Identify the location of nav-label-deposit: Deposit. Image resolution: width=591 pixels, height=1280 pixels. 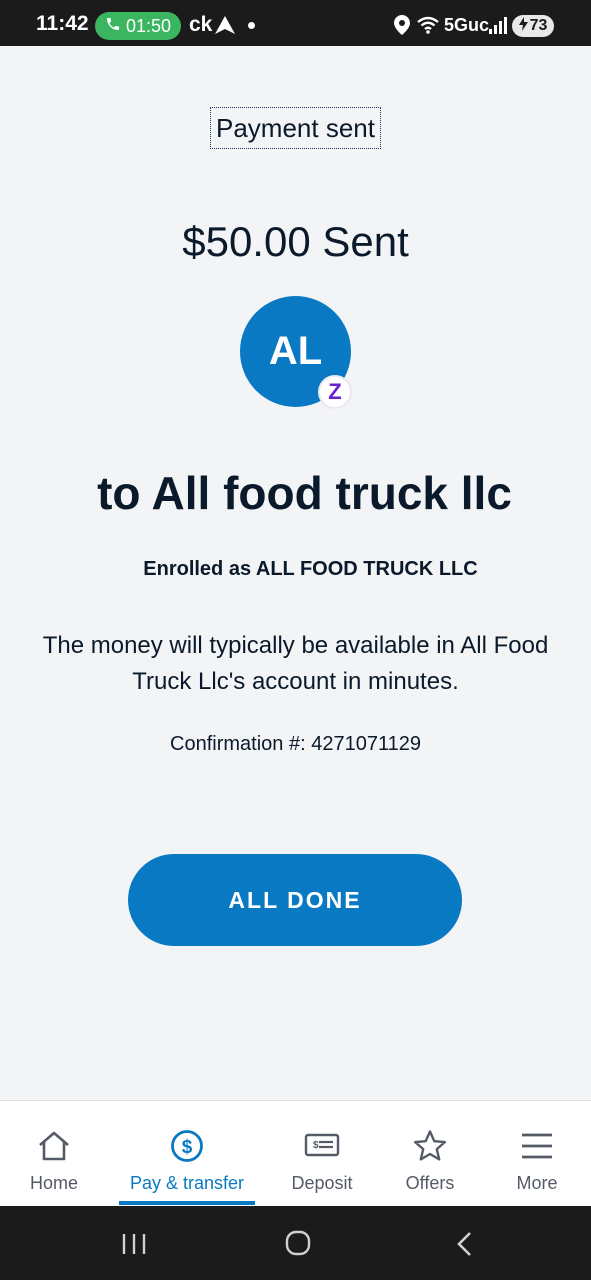
(322, 1183).